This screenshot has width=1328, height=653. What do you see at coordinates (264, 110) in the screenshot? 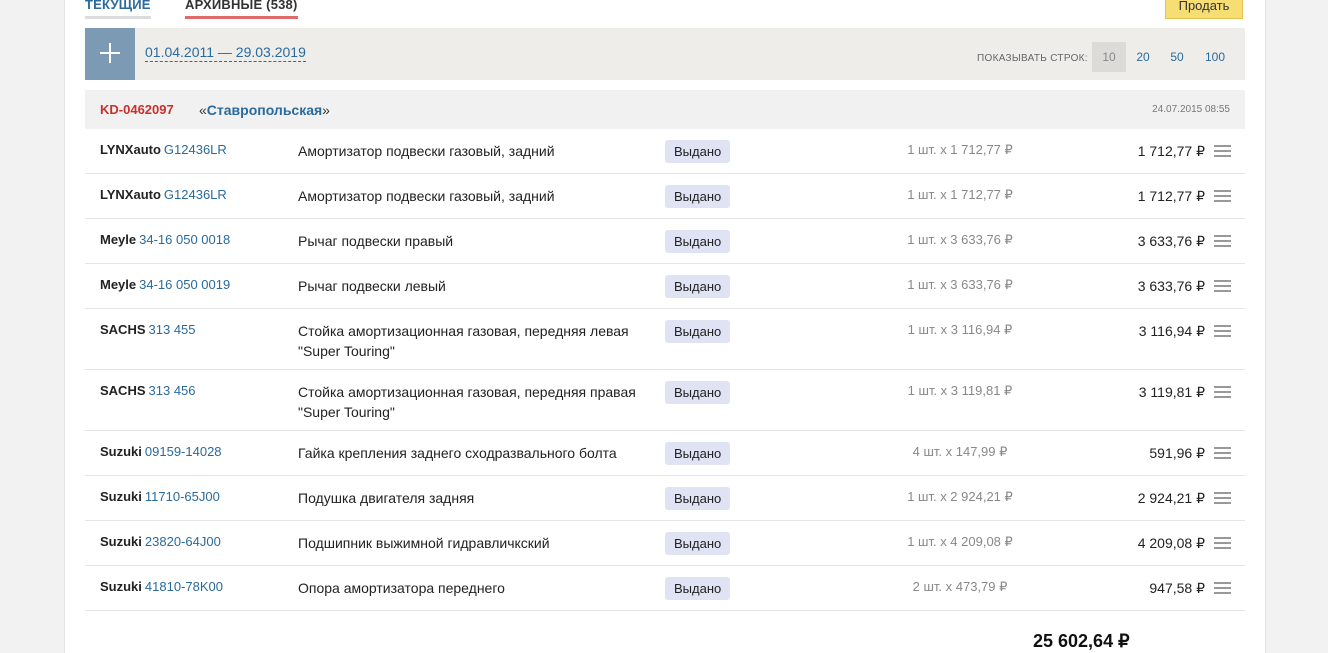
I see `store-name: Ставропольская` at bounding box center [264, 110].